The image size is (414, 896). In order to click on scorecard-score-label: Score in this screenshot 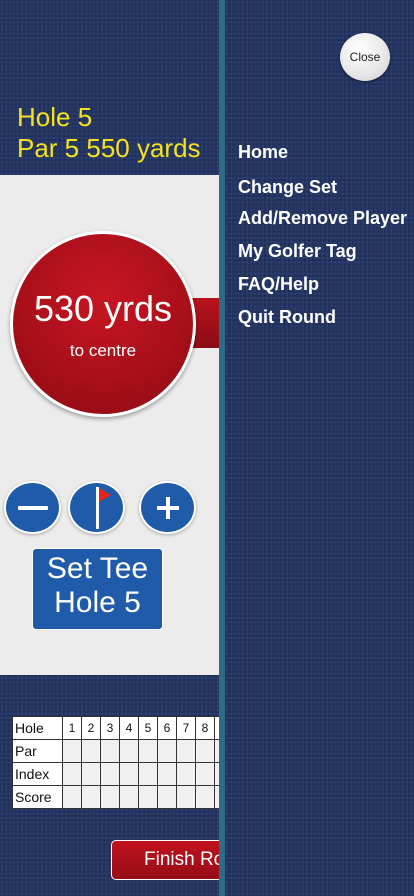, I will do `click(37, 797)`.